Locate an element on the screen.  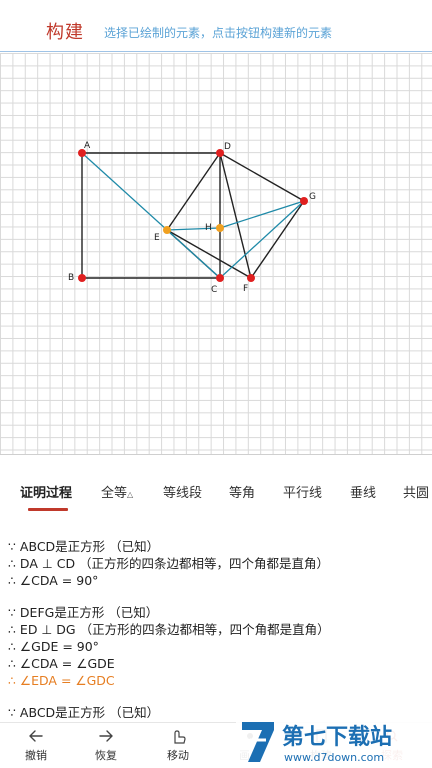
point-label-D: D is located at coordinates (227, 147).